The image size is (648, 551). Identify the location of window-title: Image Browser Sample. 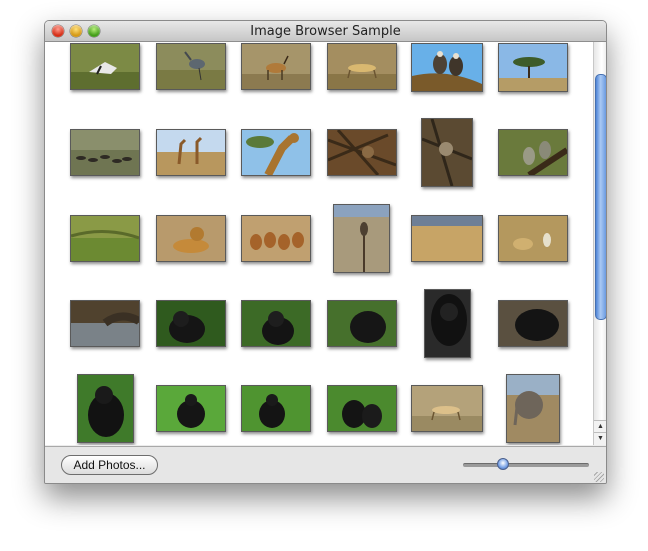
(325, 31).